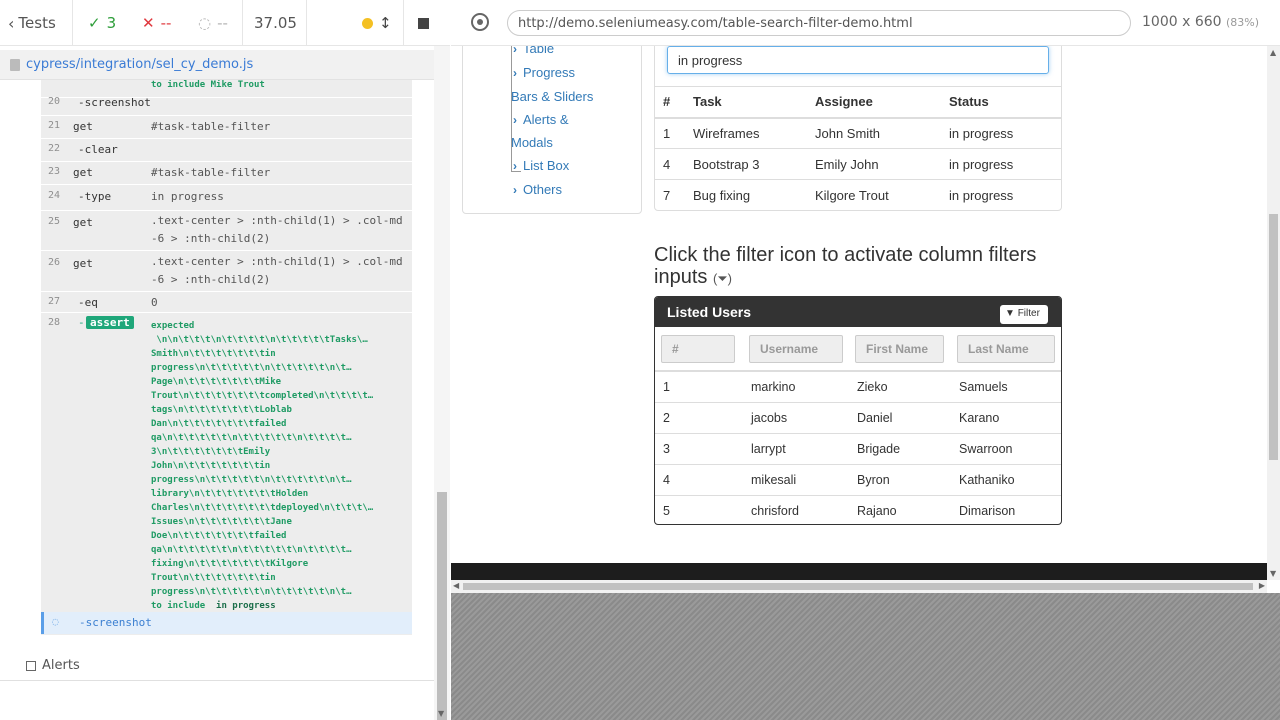 The width and height of the screenshot is (1280, 720). Describe the element at coordinates (480, 22) in the screenshot. I see `selector-playground-icon` at that location.